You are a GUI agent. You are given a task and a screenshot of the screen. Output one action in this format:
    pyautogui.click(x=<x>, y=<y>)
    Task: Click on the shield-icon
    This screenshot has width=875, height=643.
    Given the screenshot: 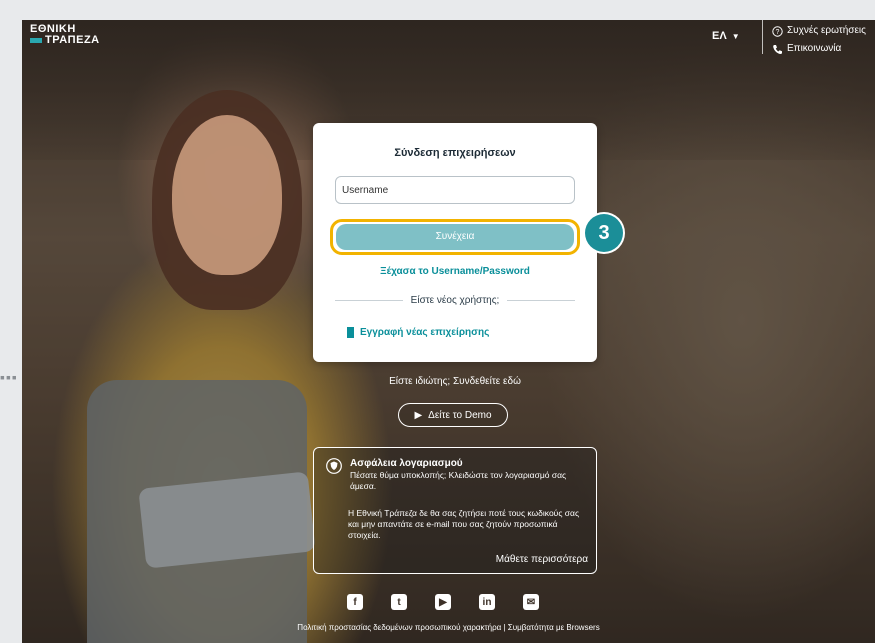 What is the action you would take?
    pyautogui.click(x=334, y=466)
    